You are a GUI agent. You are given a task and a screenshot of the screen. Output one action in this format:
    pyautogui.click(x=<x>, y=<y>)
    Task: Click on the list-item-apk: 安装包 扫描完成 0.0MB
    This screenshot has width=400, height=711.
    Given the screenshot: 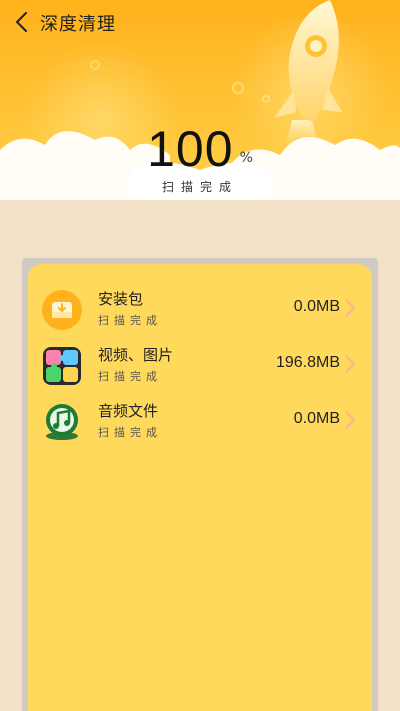 What is the action you would take?
    pyautogui.click(x=200, y=312)
    